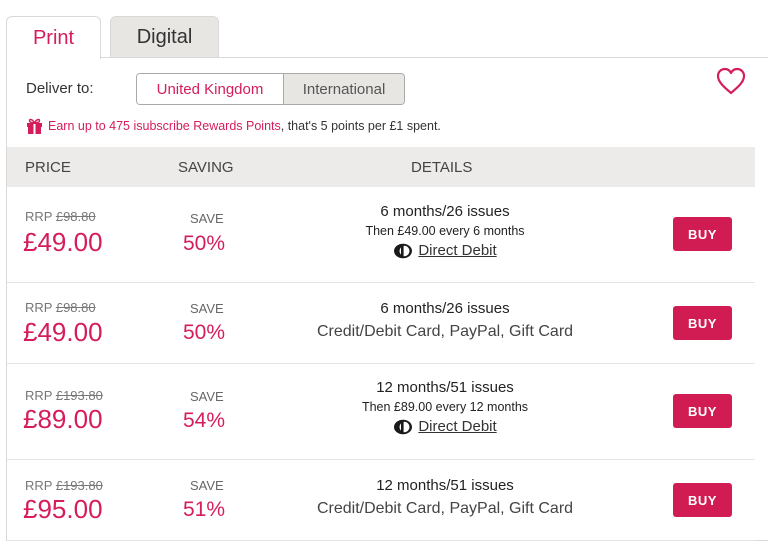  Describe the element at coordinates (48, 167) in the screenshot. I see `column-header-price: PRICE` at that location.